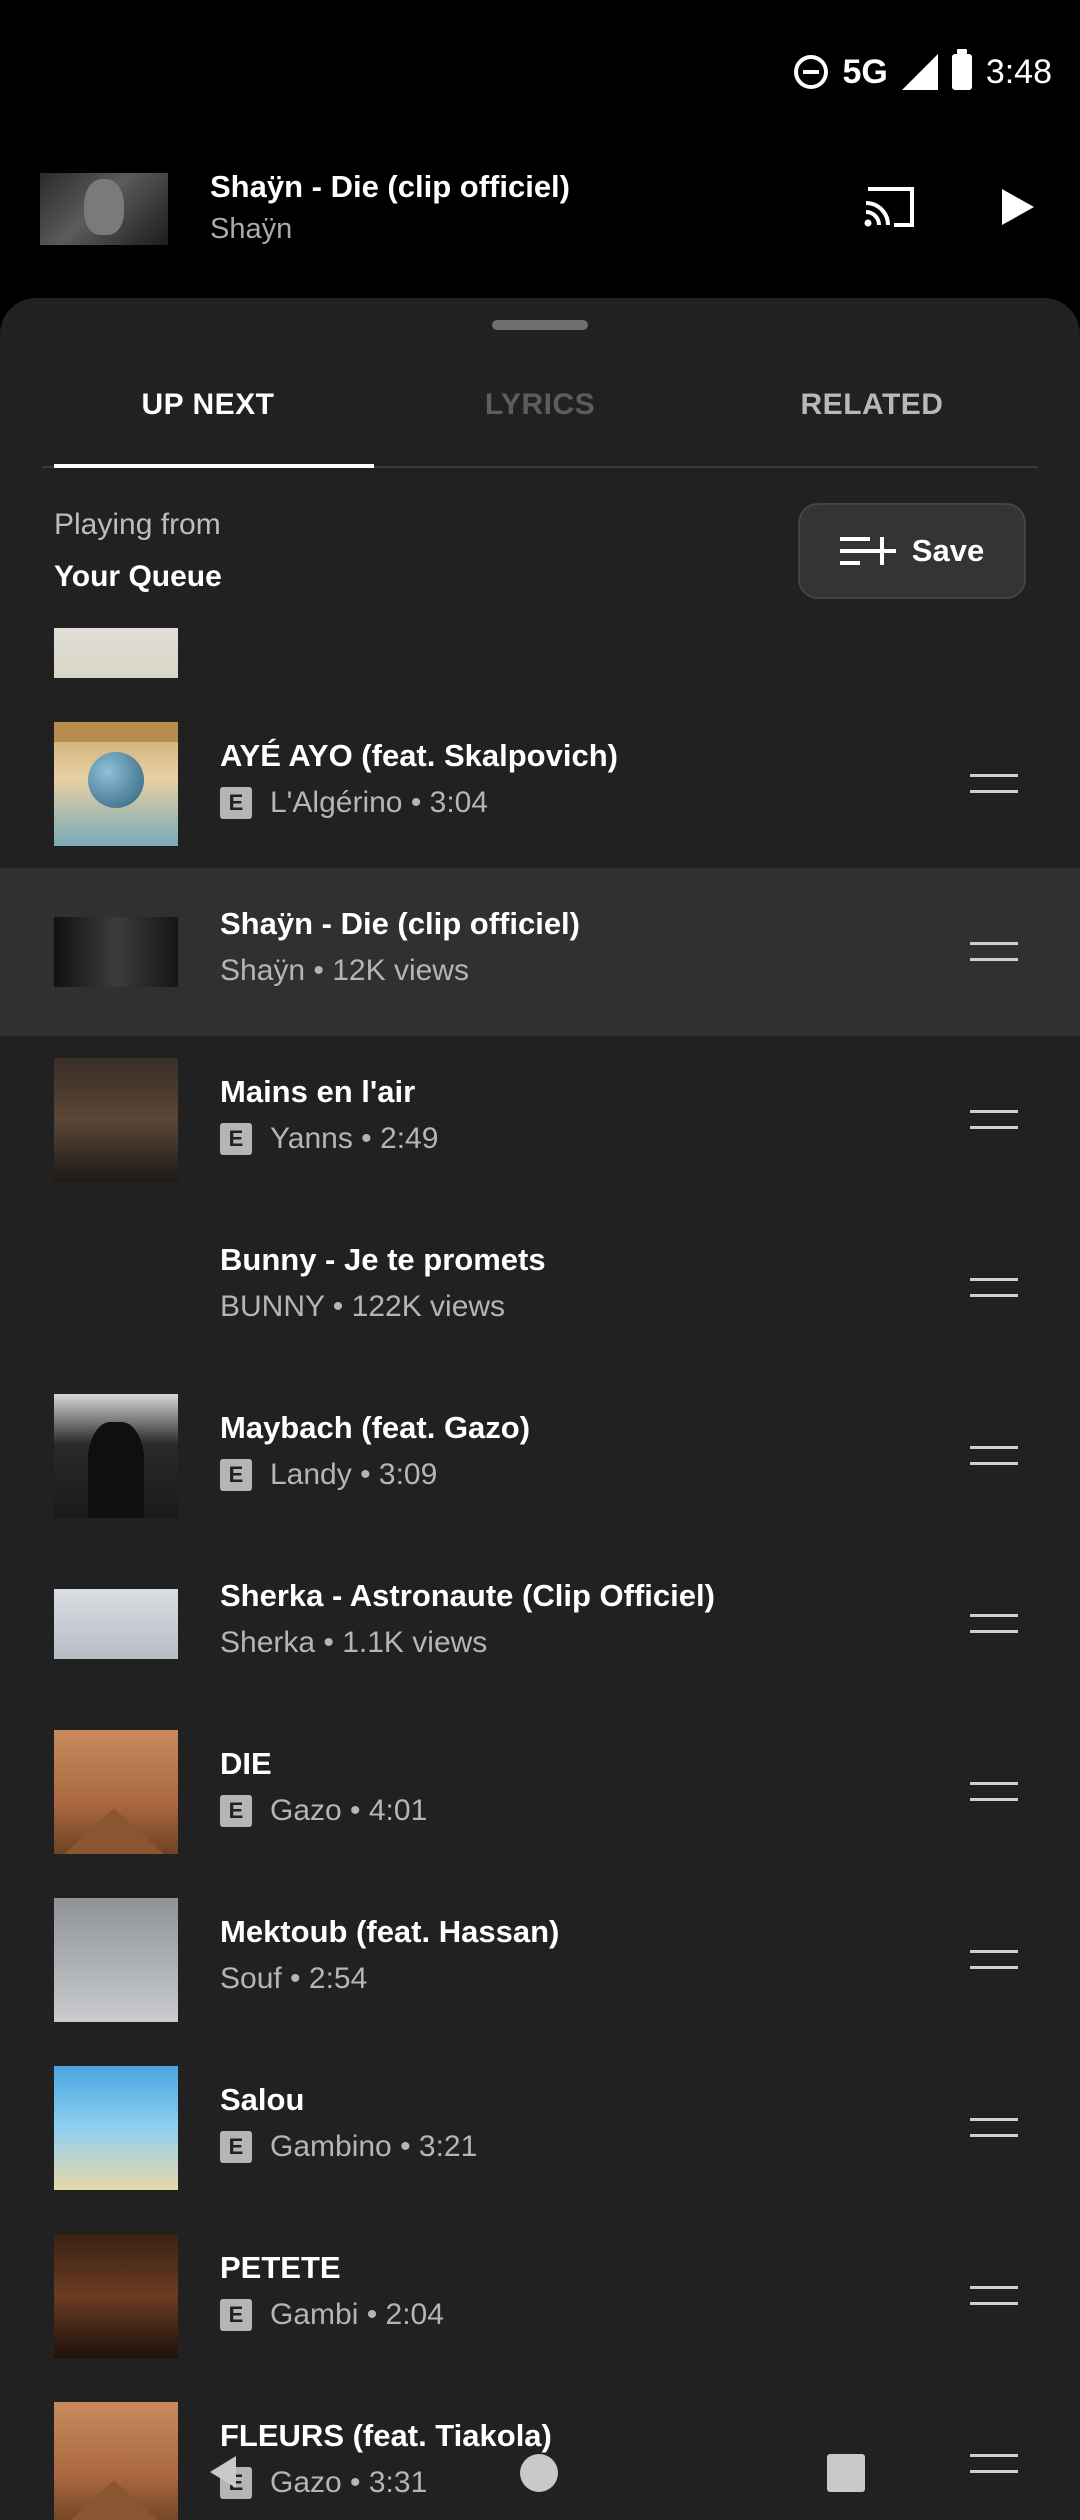 The height and width of the screenshot is (2520, 1080). Describe the element at coordinates (961, 69) in the screenshot. I see `battery-icon` at that location.